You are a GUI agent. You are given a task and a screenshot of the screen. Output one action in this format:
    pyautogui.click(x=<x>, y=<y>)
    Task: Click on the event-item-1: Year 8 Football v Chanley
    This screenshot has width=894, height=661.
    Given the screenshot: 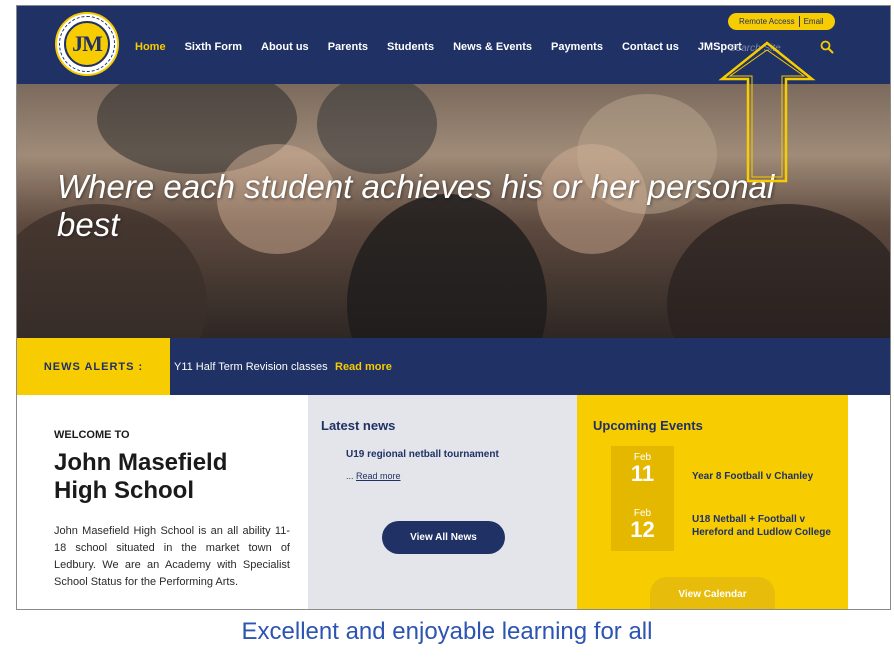 What is the action you would take?
    pyautogui.click(x=767, y=476)
    